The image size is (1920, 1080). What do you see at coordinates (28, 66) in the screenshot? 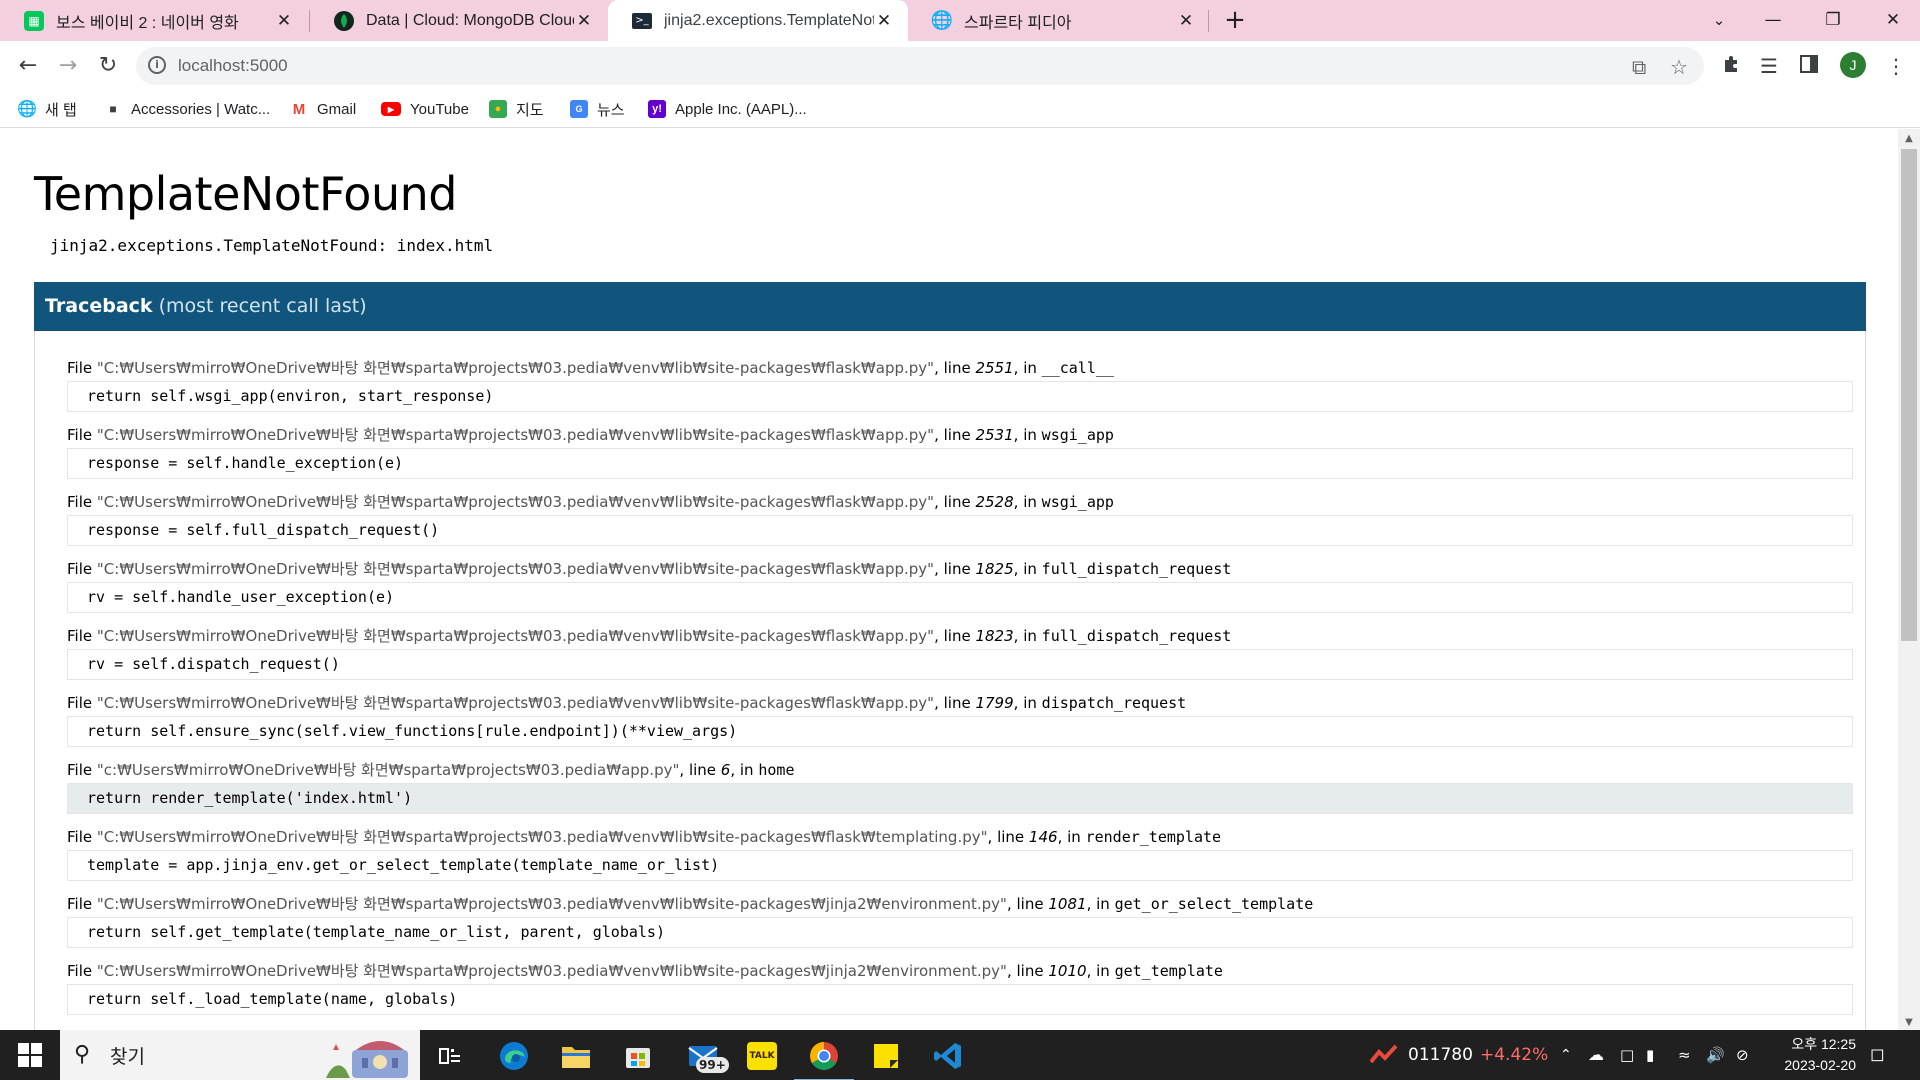
I see `back-button: ←` at bounding box center [28, 66].